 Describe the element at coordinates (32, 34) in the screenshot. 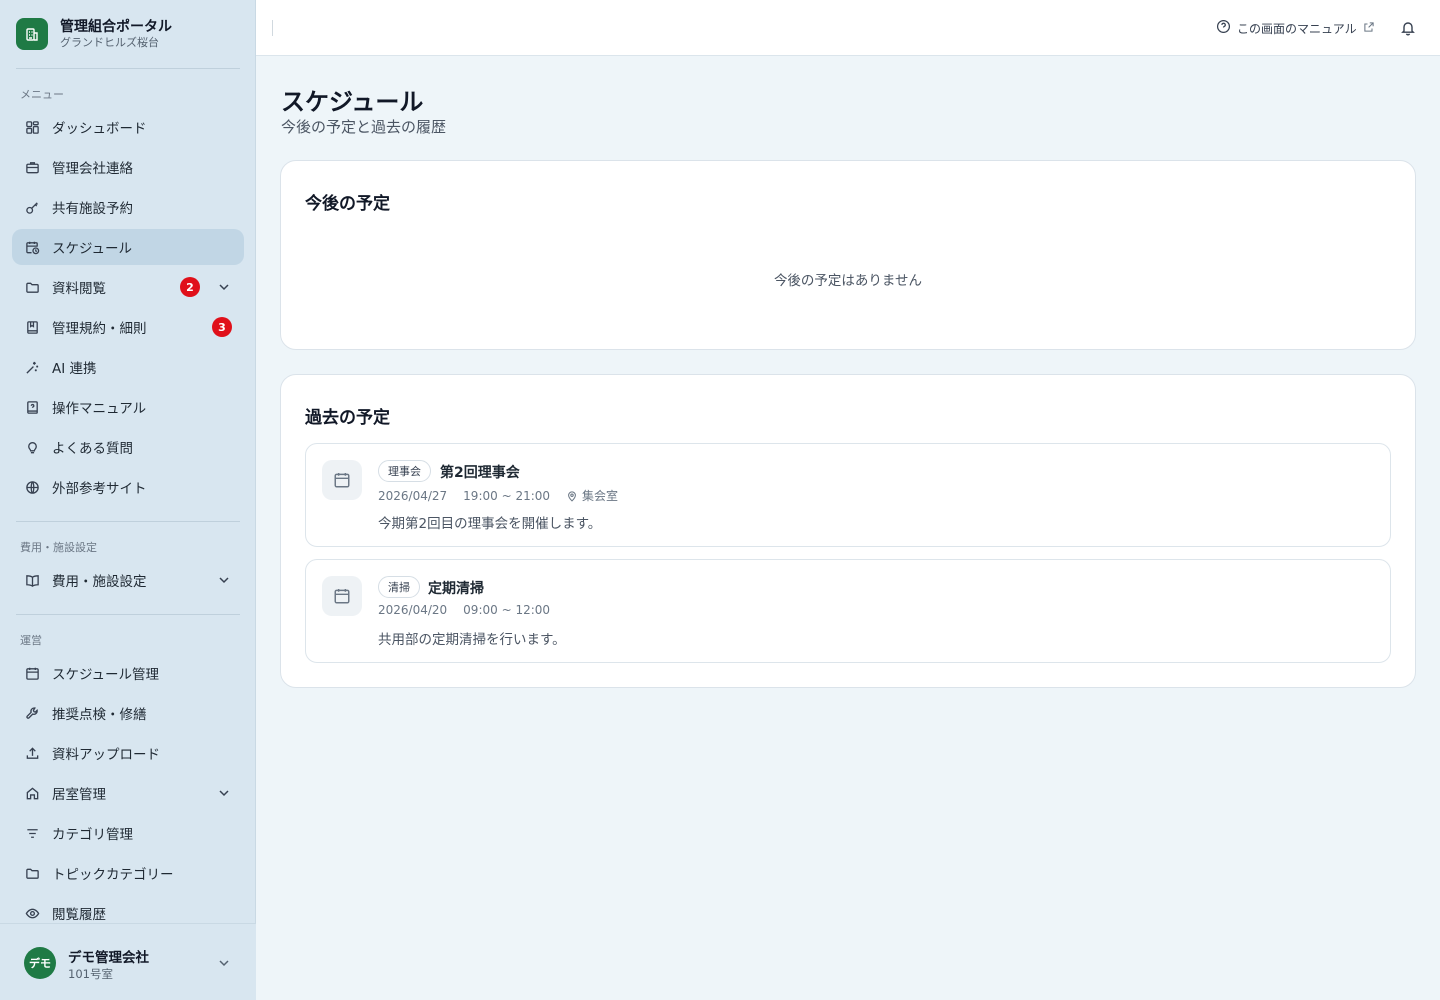

I see `building-icon` at that location.